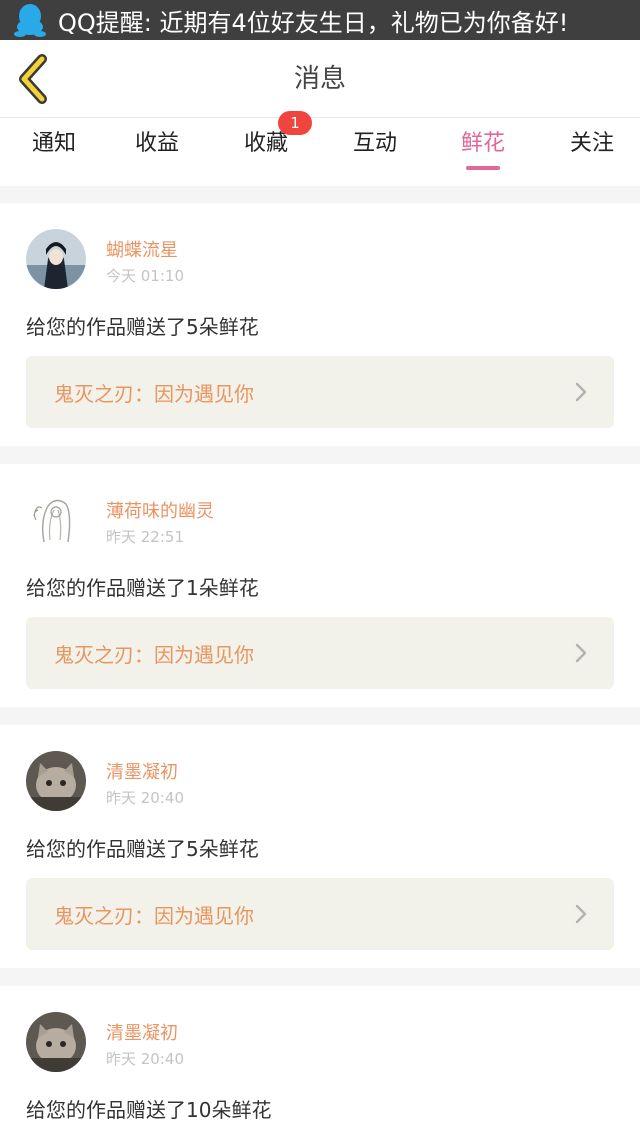  Describe the element at coordinates (265, 143) in the screenshot. I see `tab-label: 收藏` at that location.